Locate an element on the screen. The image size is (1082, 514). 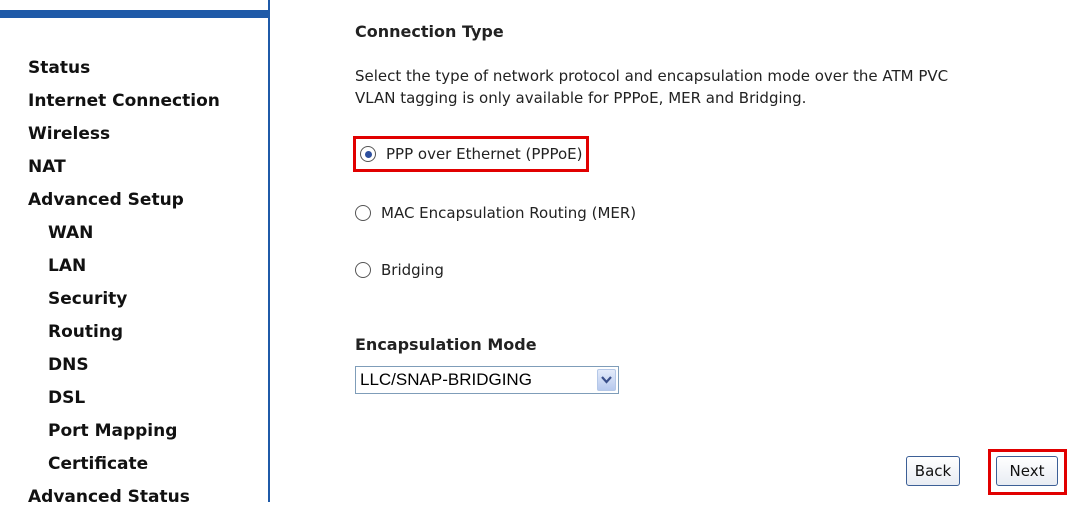
radio-pppoe-label: PPP over Ethernet (PPPoE) is located at coordinates (484, 154).